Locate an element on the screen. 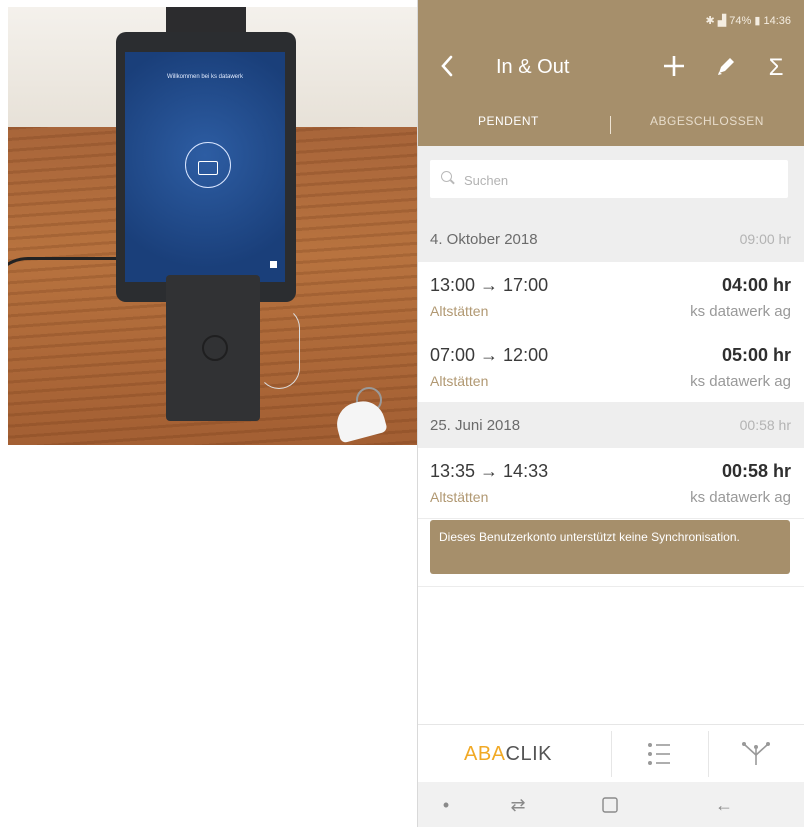 This screenshot has width=804, height=827. entry-duration: 05:00 hr is located at coordinates (756, 355).